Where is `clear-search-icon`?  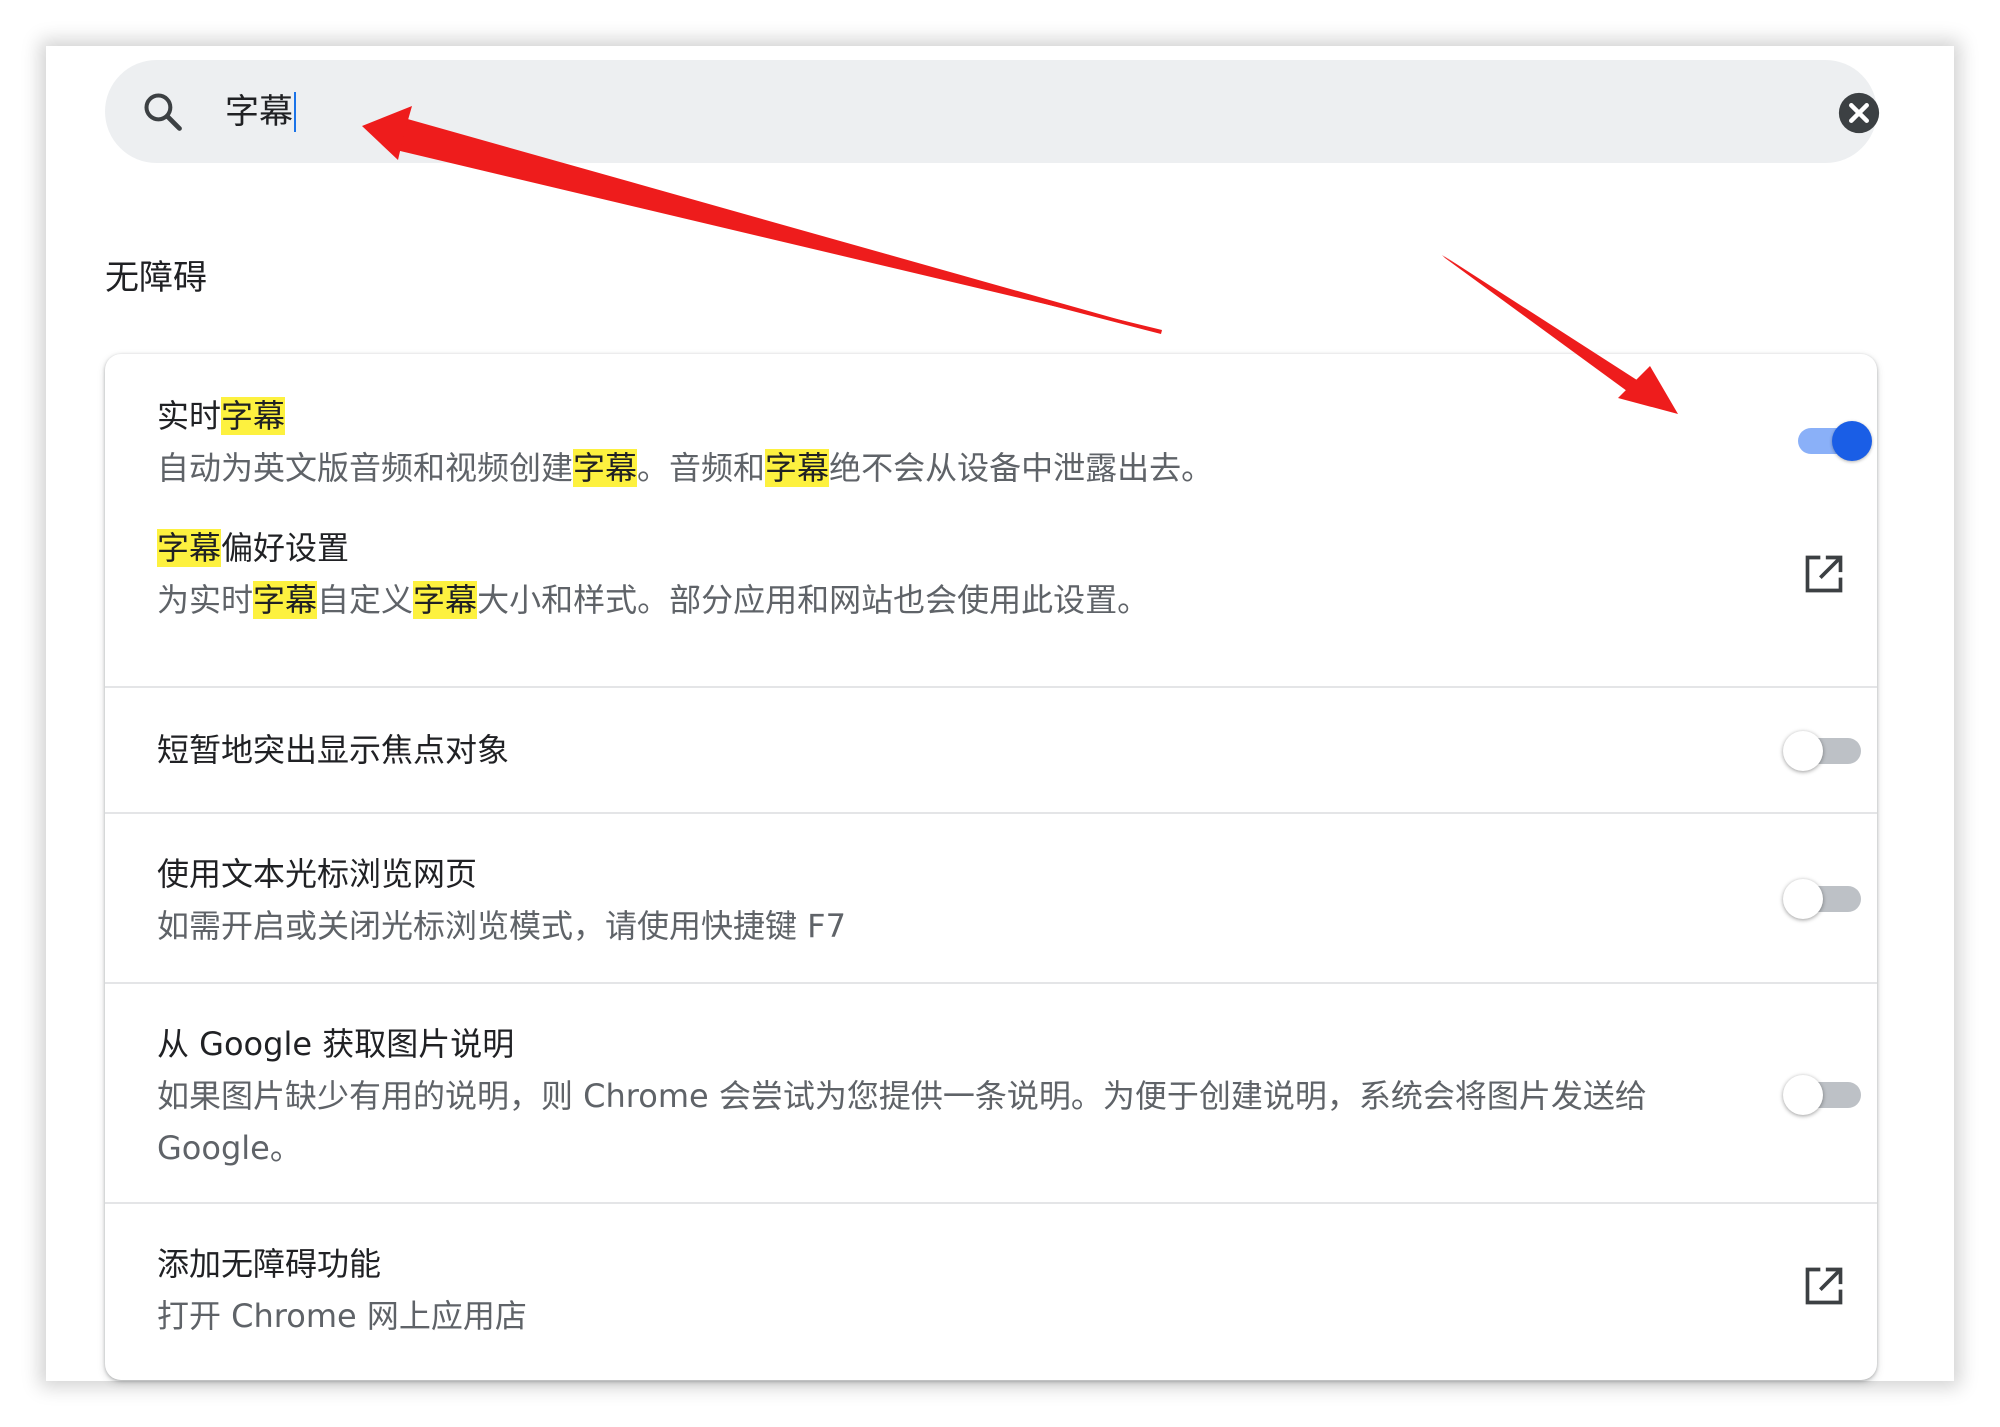
clear-search-icon is located at coordinates (1859, 113).